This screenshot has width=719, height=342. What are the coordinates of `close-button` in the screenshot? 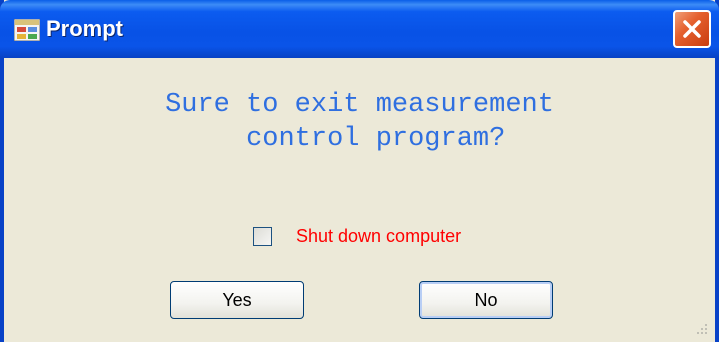 It's located at (692, 29).